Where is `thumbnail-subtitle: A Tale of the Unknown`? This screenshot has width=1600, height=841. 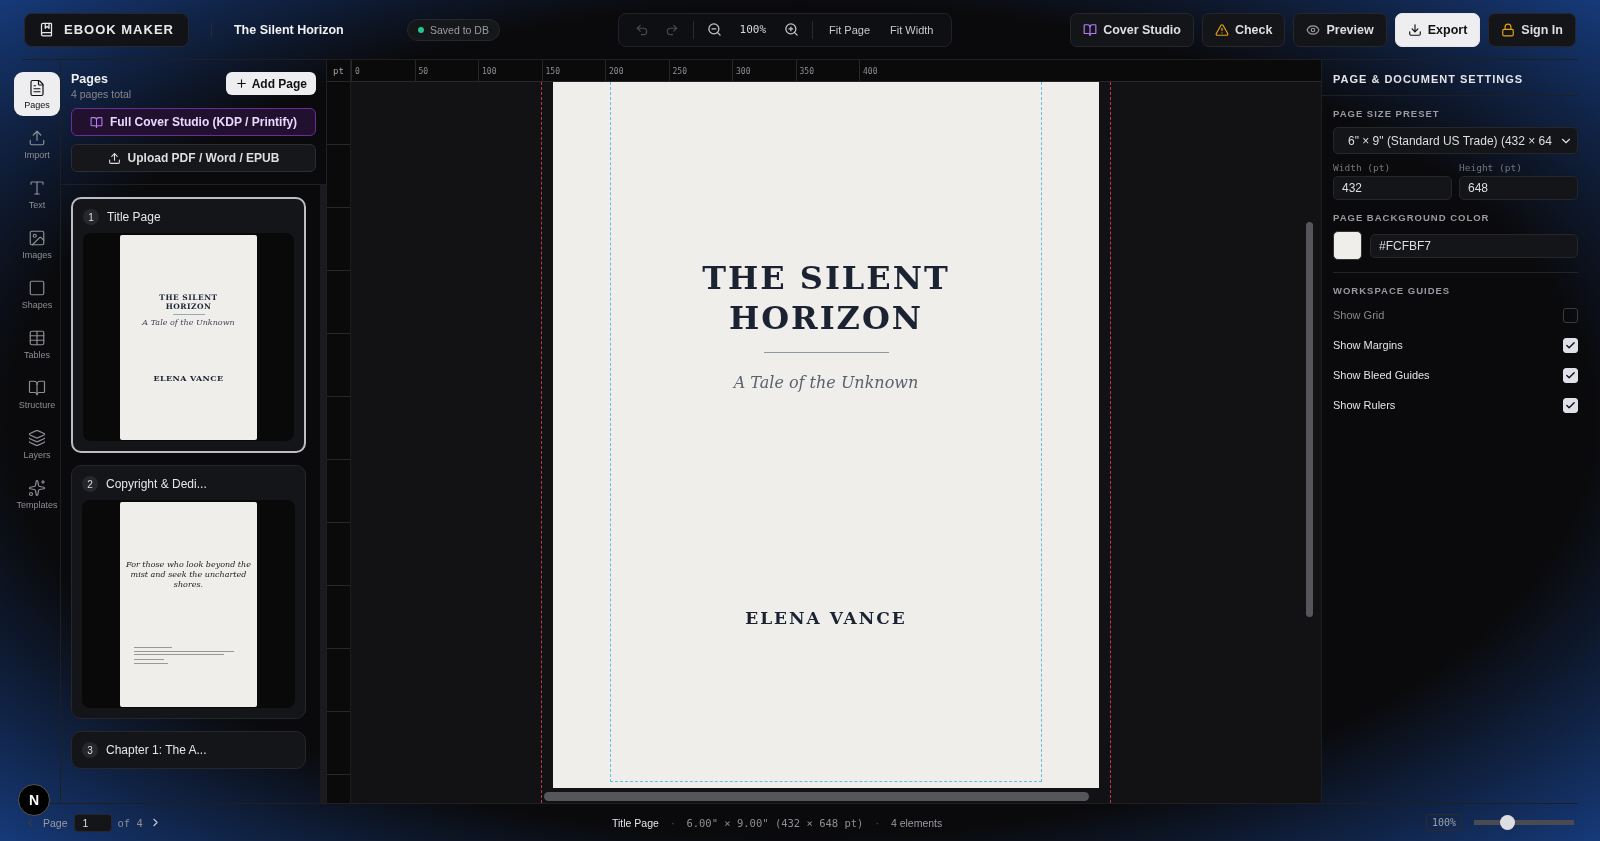 thumbnail-subtitle: A Tale of the Unknown is located at coordinates (188, 323).